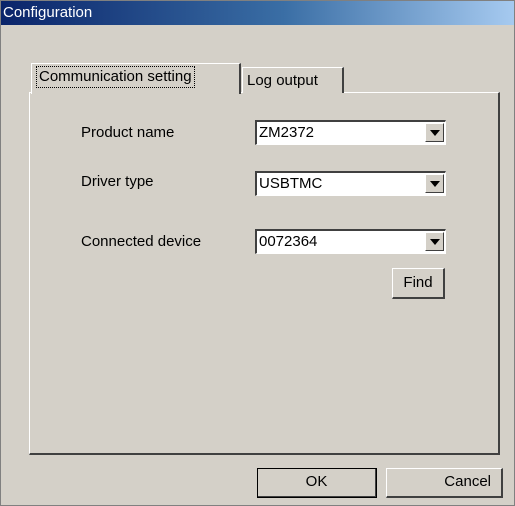  I want to click on connected-device-select: 0072364, so click(350, 241).